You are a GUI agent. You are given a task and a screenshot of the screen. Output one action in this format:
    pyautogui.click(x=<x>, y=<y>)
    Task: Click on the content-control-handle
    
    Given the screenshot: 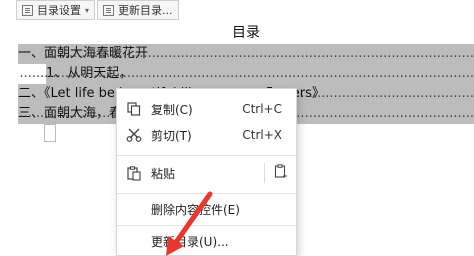 What is the action you would take?
    pyautogui.click(x=50, y=133)
    